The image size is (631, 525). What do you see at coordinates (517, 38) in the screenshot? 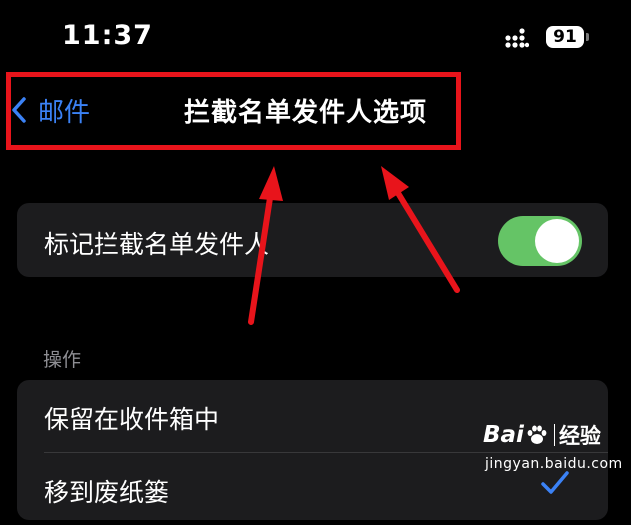
I see `signal-icon` at bounding box center [517, 38].